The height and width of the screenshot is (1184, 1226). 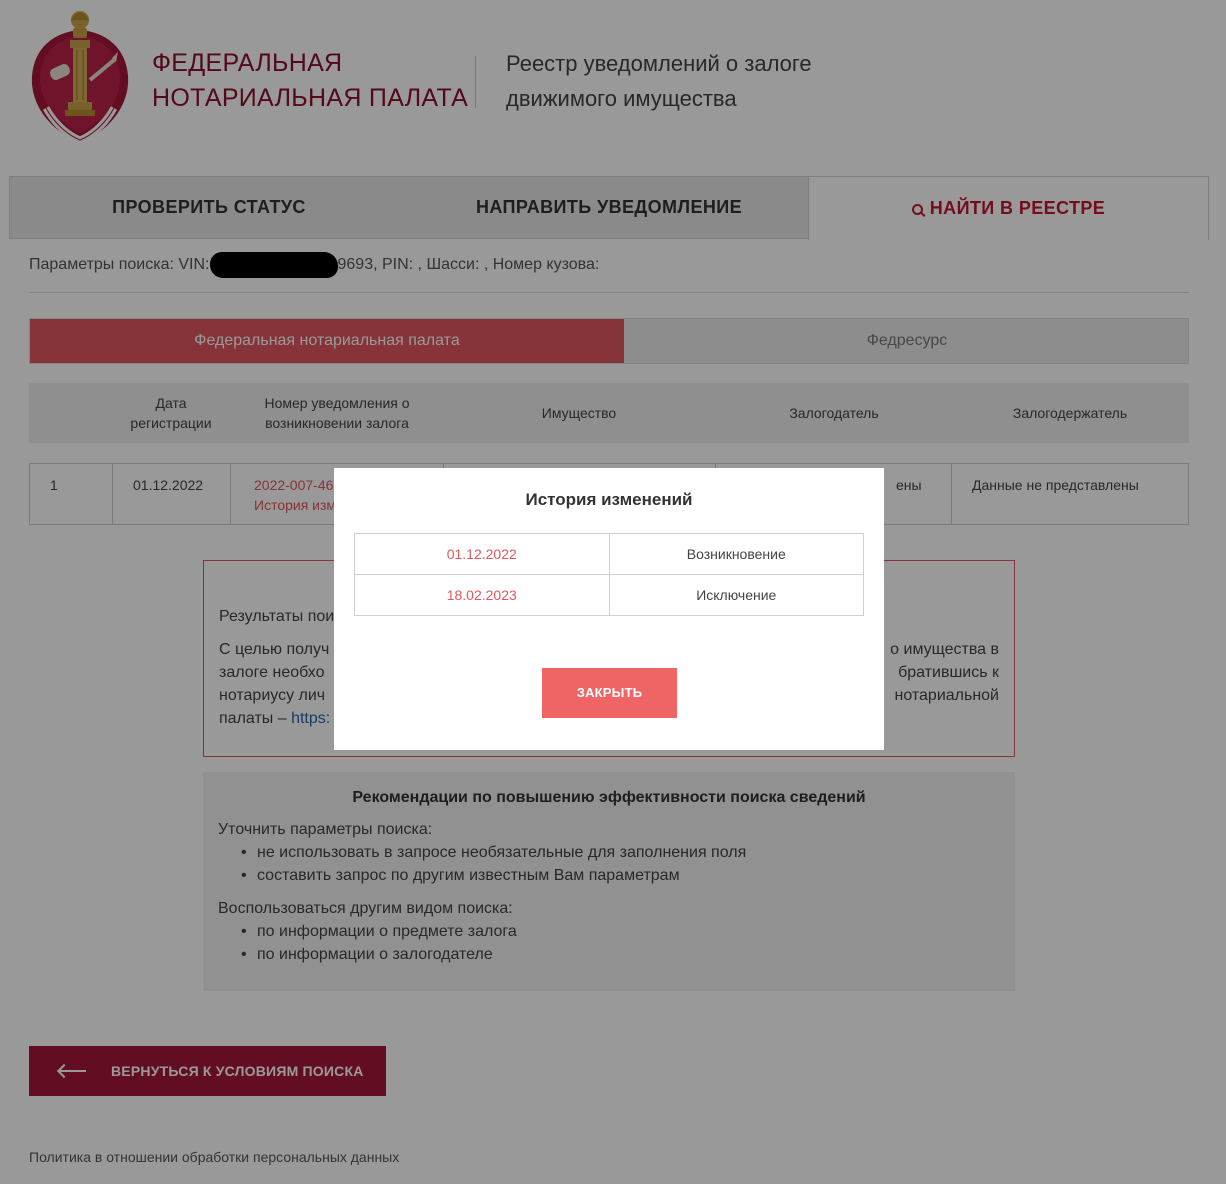 I want to click on table-row: 18.02.2023 Исключение, so click(x=609, y=595).